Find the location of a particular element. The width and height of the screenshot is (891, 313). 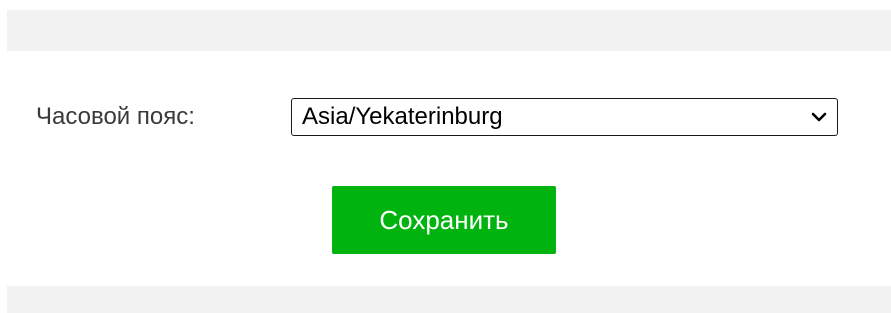

timezone-label: Часовой пояс: is located at coordinates (115, 116).